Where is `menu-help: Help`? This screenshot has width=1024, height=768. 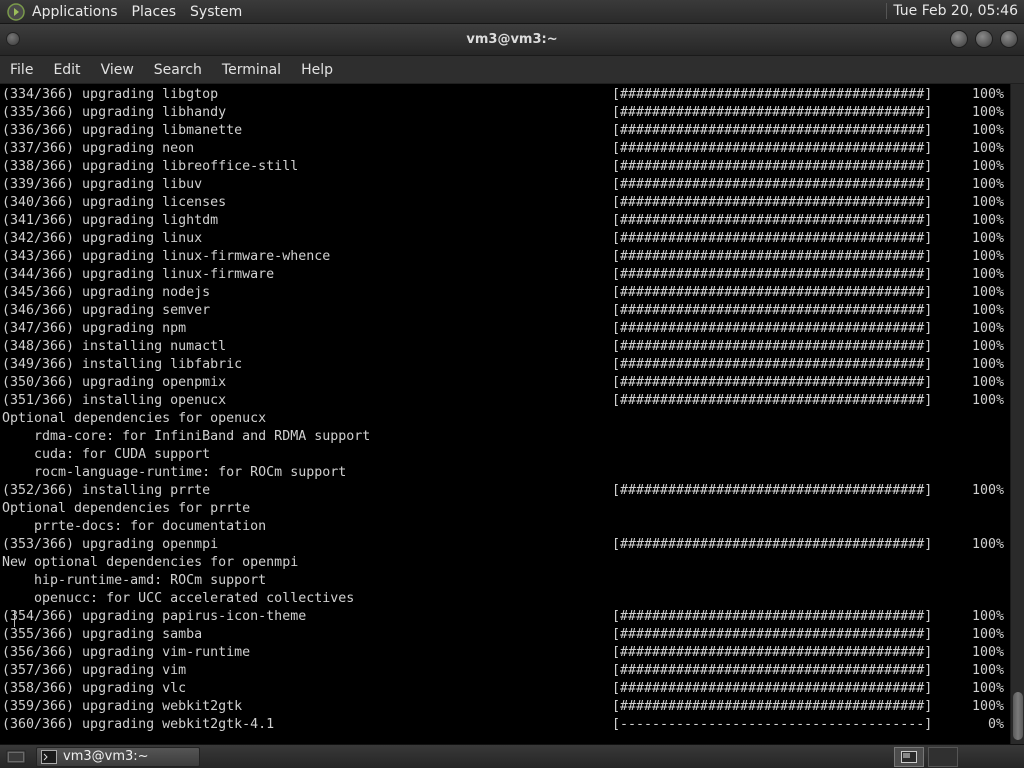
menu-help: Help is located at coordinates (317, 70).